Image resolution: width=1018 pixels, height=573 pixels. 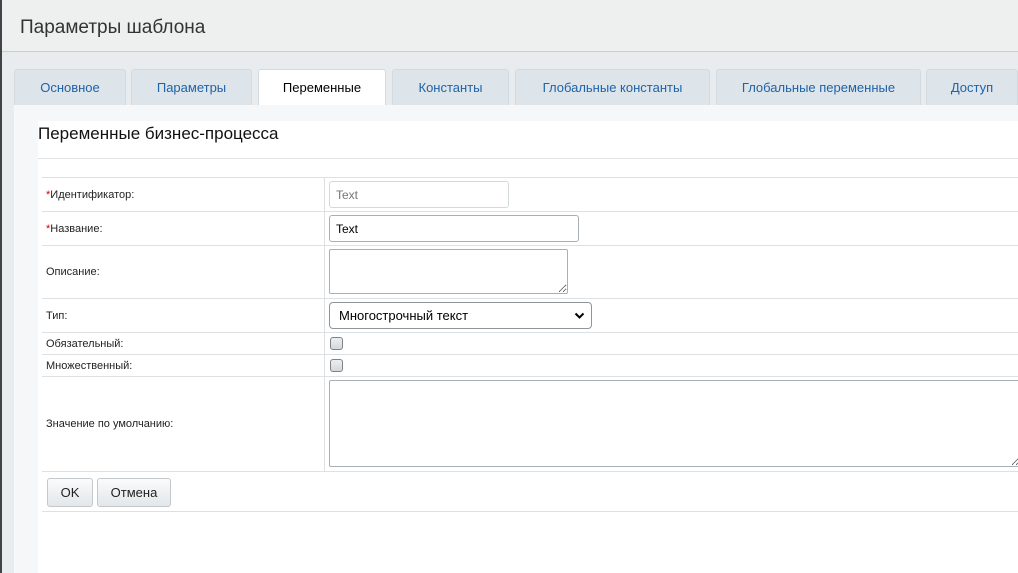 I want to click on multiple-checkbox, so click(x=336, y=365).